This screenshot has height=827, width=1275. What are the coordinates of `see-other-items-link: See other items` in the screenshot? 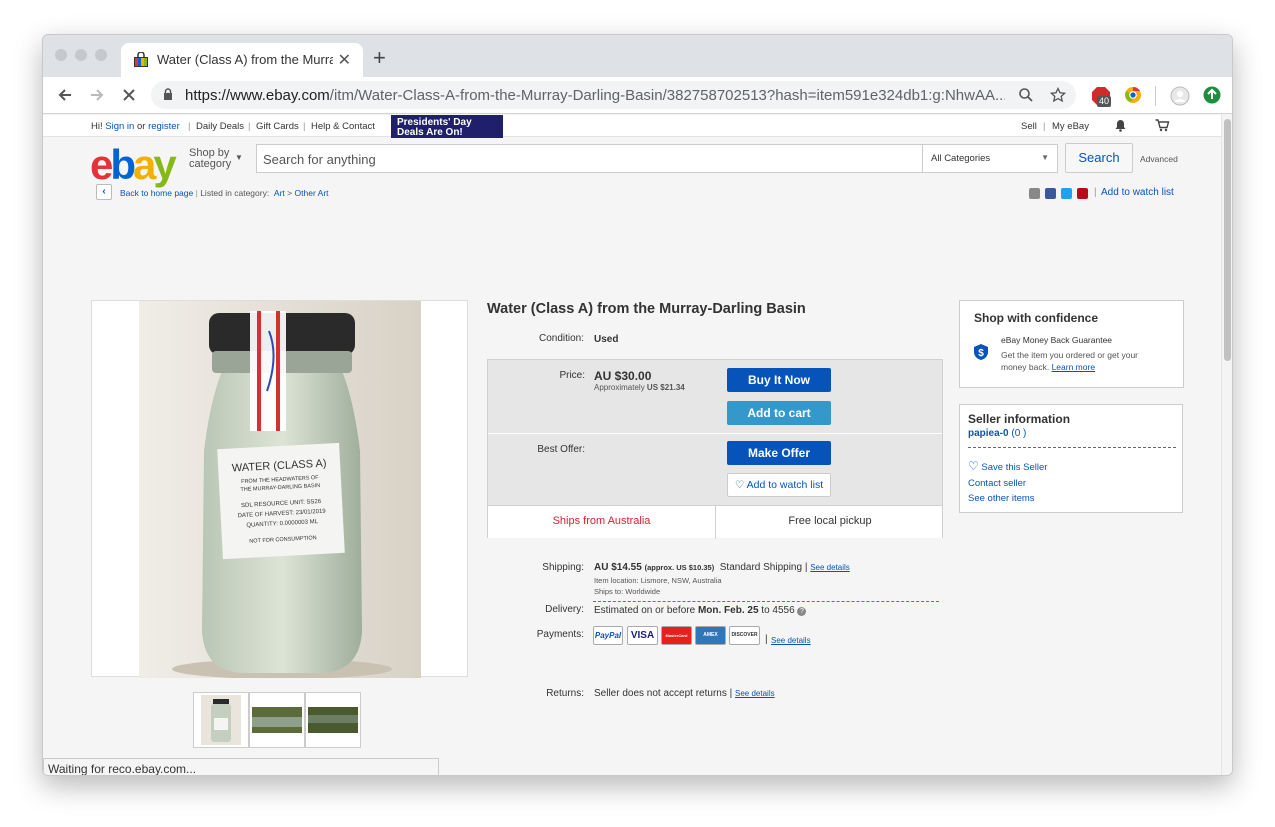 It's located at (1001, 498).